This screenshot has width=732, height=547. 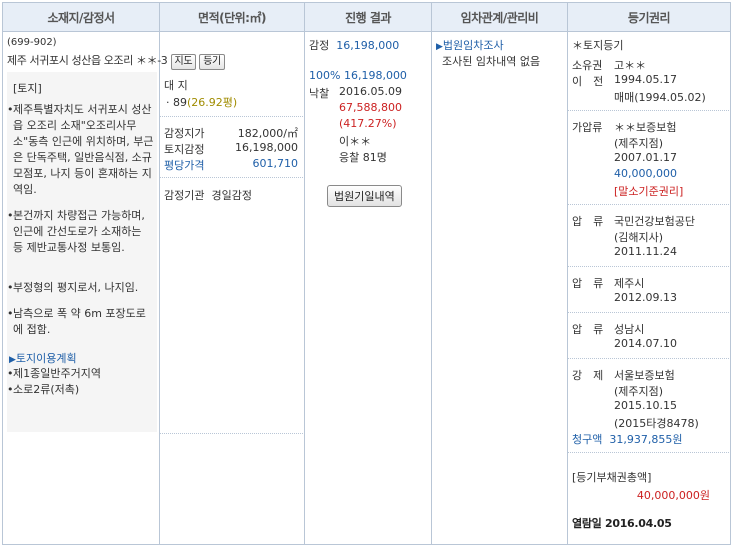 I want to click on land-appraisal-value: 16,198,000, so click(x=266, y=147).